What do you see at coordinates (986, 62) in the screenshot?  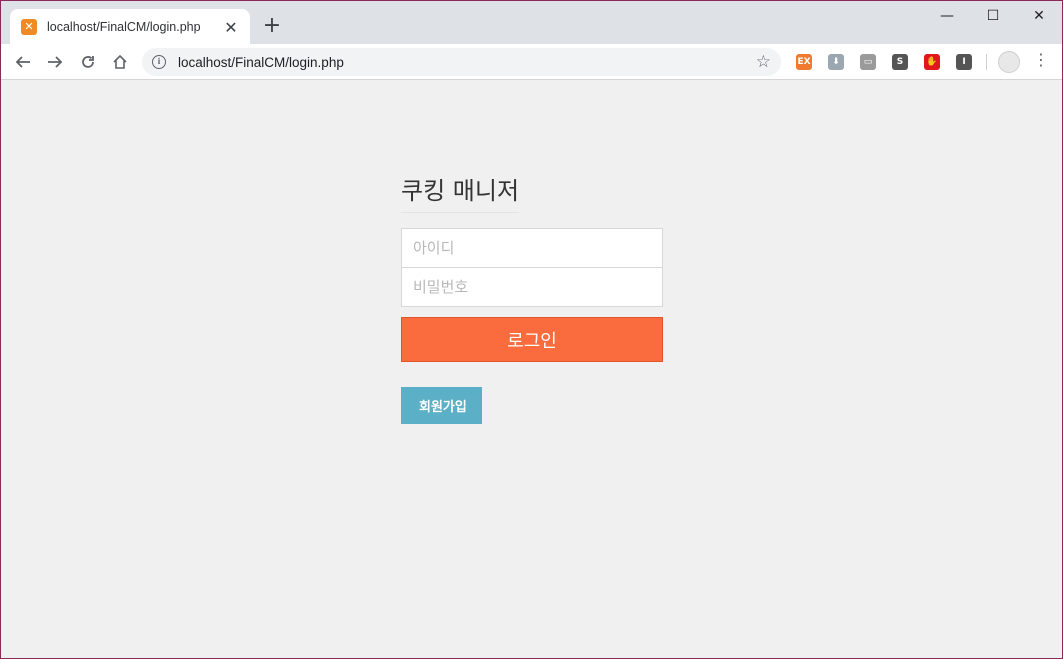 I see `toolbar-divider` at bounding box center [986, 62].